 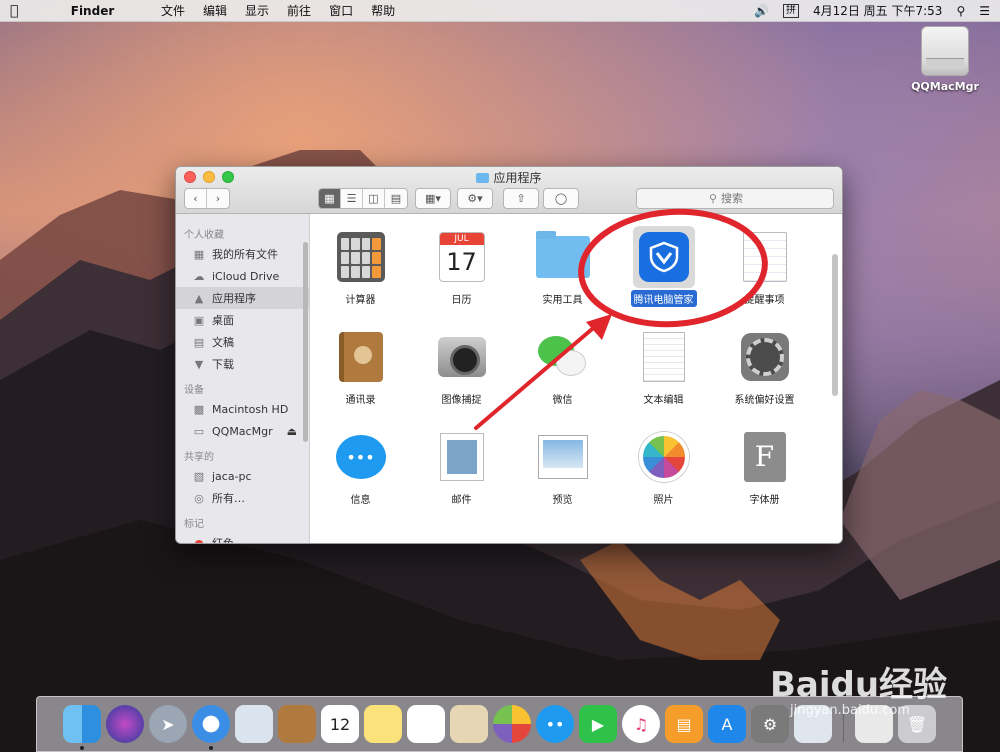 I want to click on sidebar-scrollbar, so click(x=305, y=342).